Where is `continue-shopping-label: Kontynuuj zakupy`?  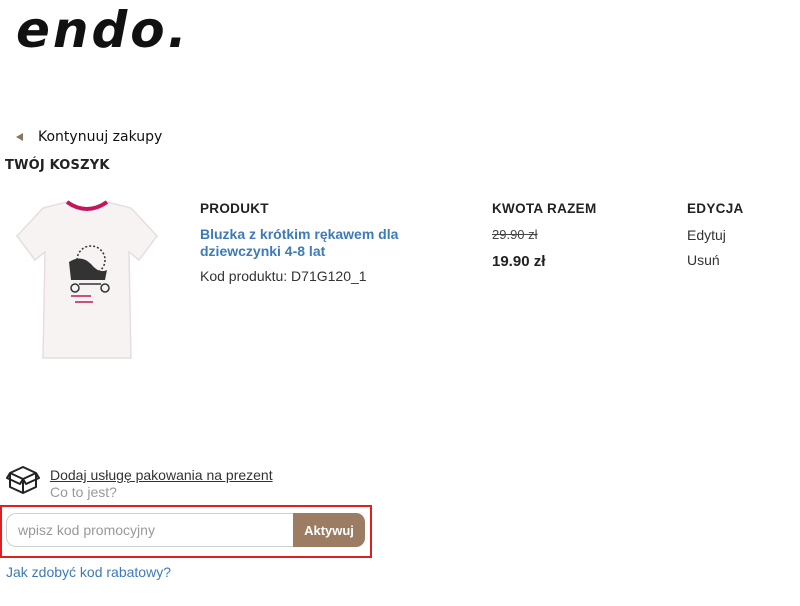
continue-shopping-label: Kontynuuj zakupy is located at coordinates (100, 137).